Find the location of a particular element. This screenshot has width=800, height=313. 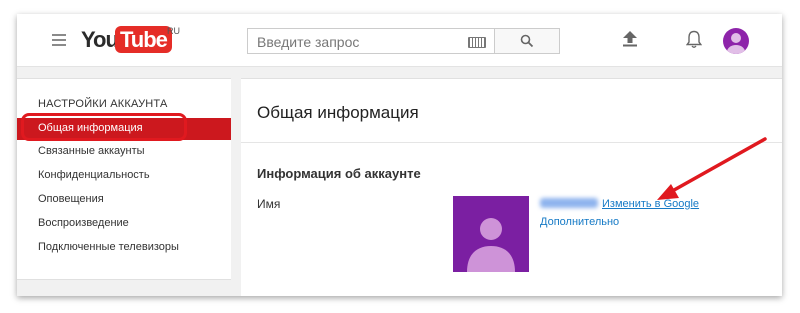

bell-icon is located at coordinates (694, 39).